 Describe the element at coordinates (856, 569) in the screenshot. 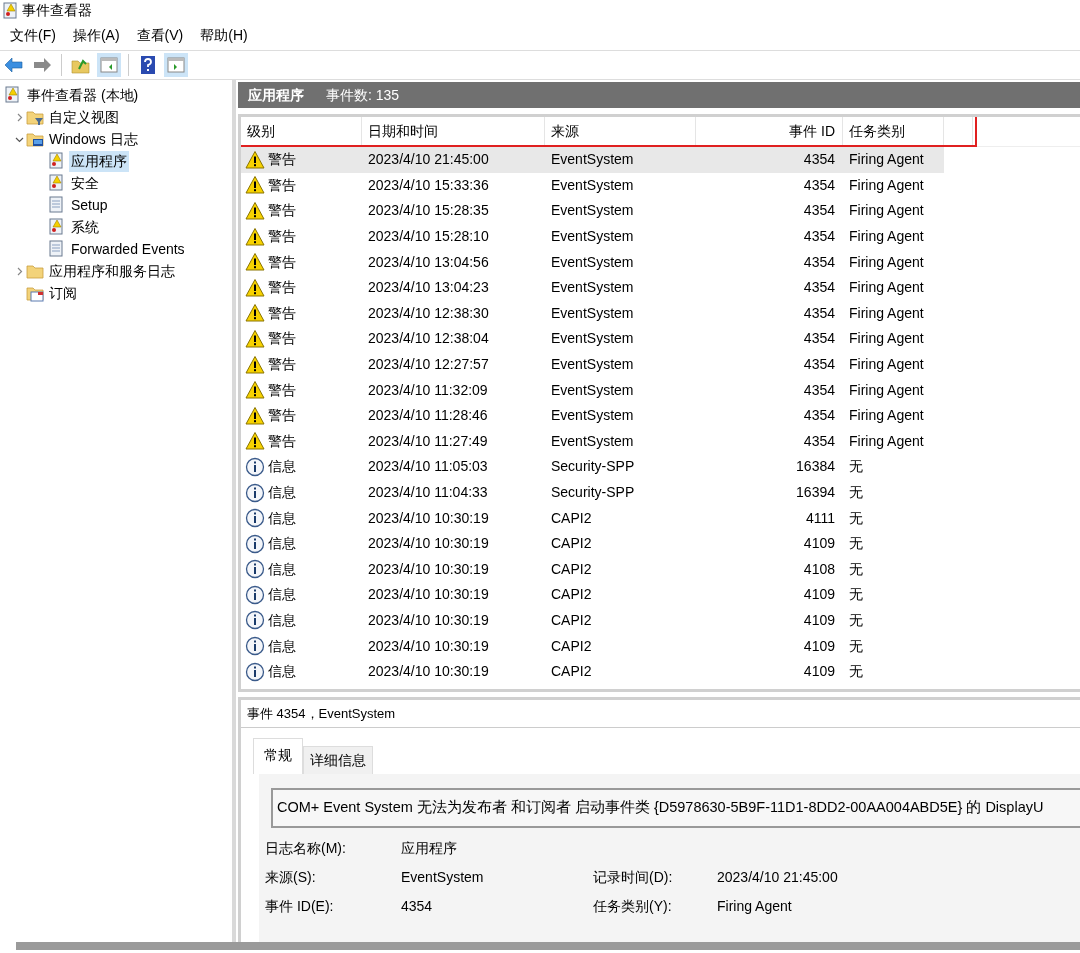

I see `table-cell-text: 无` at that location.